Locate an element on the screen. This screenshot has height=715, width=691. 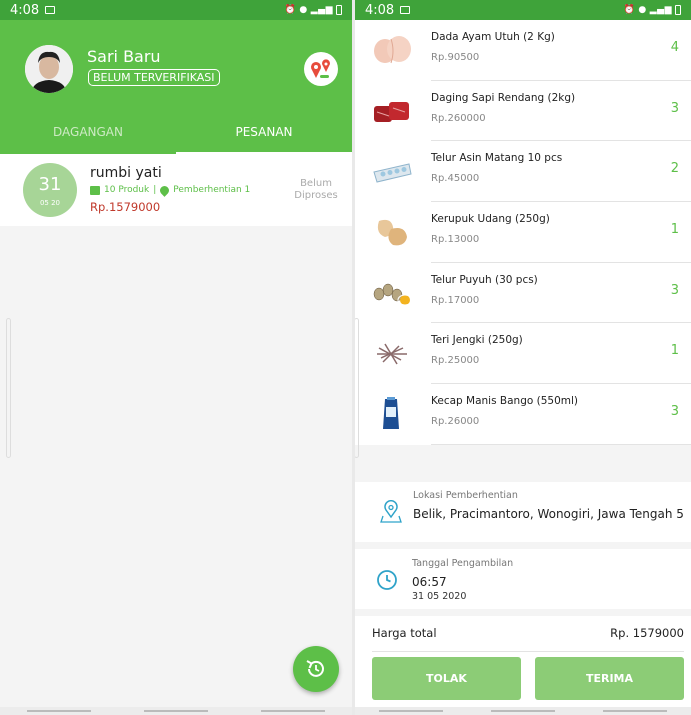
tab-bar: DAGANGAN PESANAN is located at coordinates (176, 132).